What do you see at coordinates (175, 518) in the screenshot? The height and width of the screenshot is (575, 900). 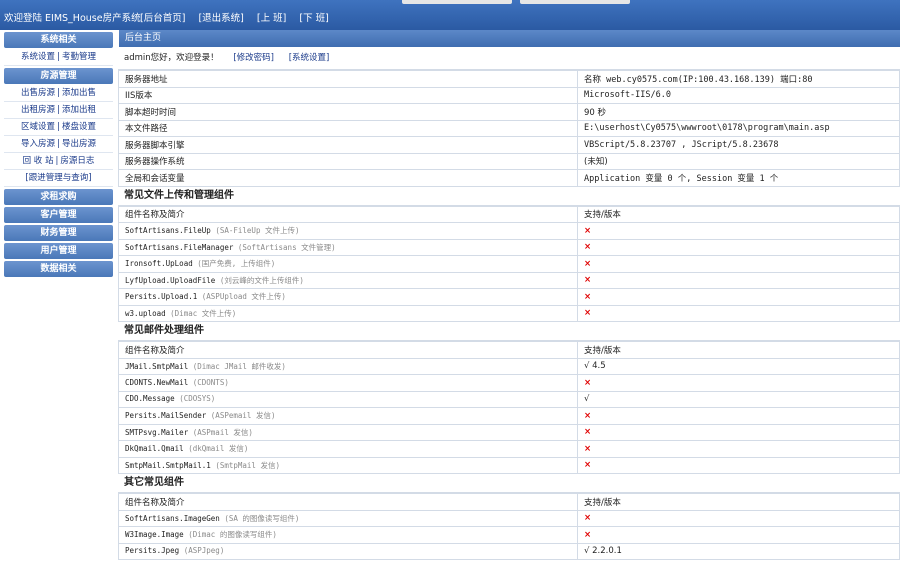 I see `component-name: SoftArtisans.ImageGen` at bounding box center [175, 518].